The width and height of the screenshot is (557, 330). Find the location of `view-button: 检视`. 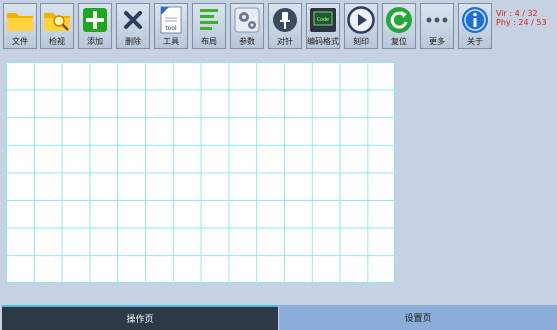

view-button: 检视 is located at coordinates (57, 26).